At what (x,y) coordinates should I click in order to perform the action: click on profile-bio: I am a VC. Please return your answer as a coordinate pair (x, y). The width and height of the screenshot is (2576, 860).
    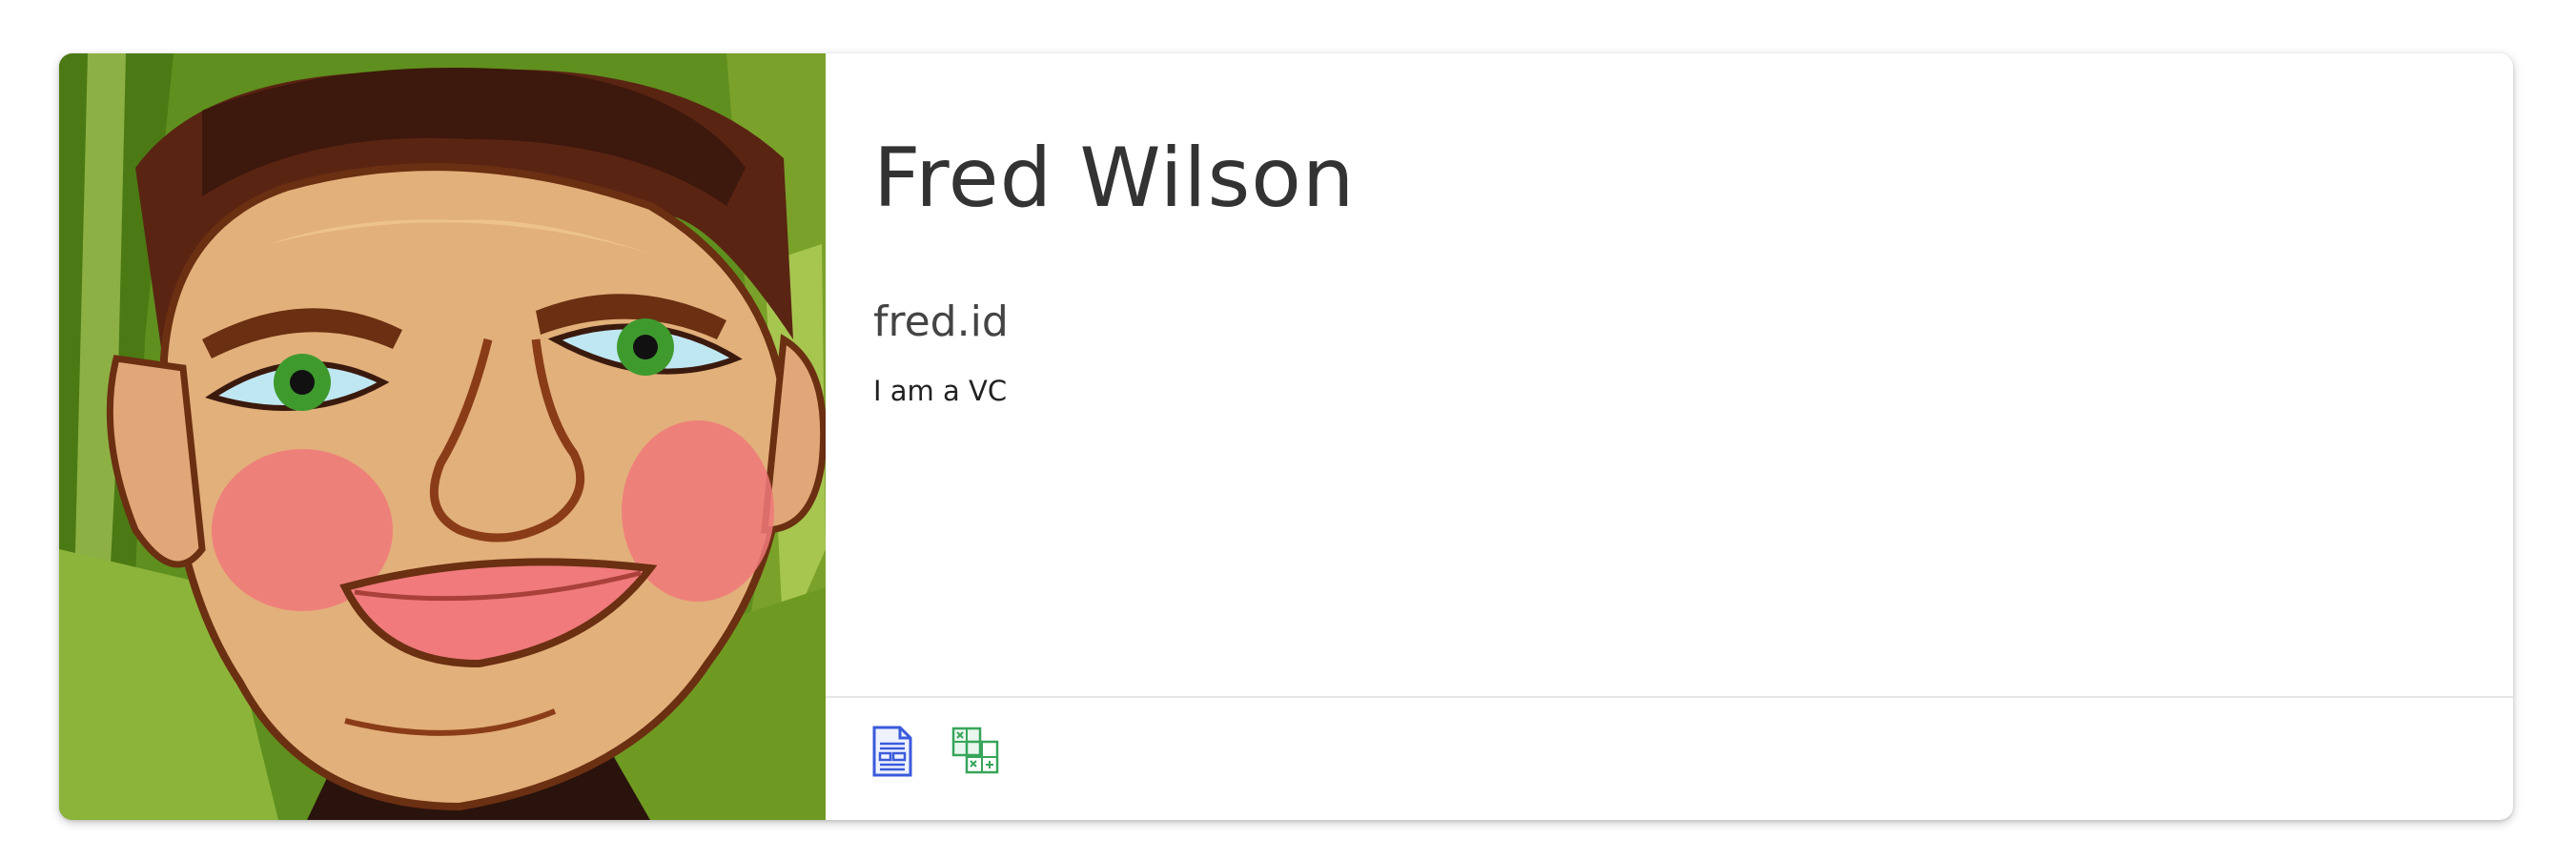
    Looking at the image, I should click on (941, 391).